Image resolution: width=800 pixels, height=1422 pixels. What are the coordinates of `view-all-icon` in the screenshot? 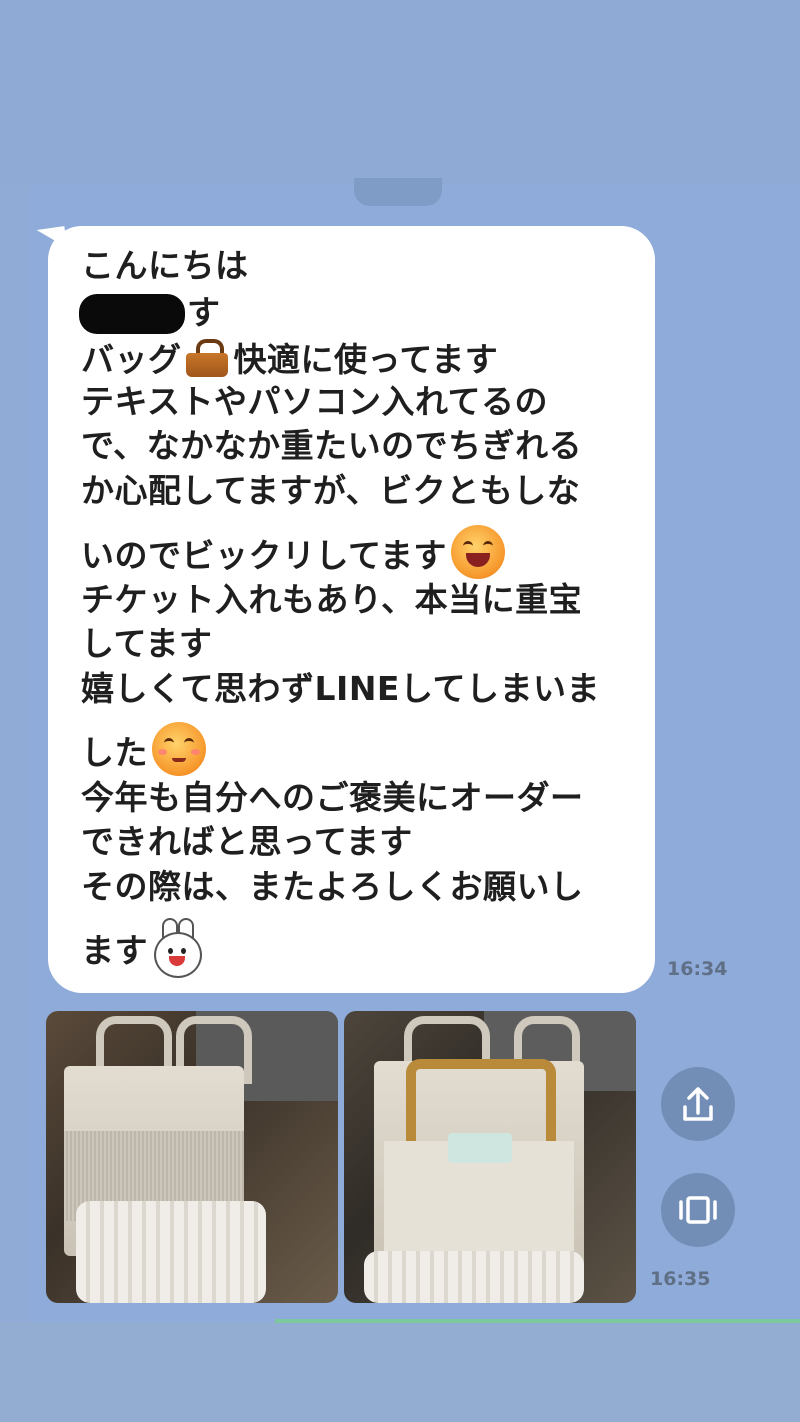 It's located at (698, 1210).